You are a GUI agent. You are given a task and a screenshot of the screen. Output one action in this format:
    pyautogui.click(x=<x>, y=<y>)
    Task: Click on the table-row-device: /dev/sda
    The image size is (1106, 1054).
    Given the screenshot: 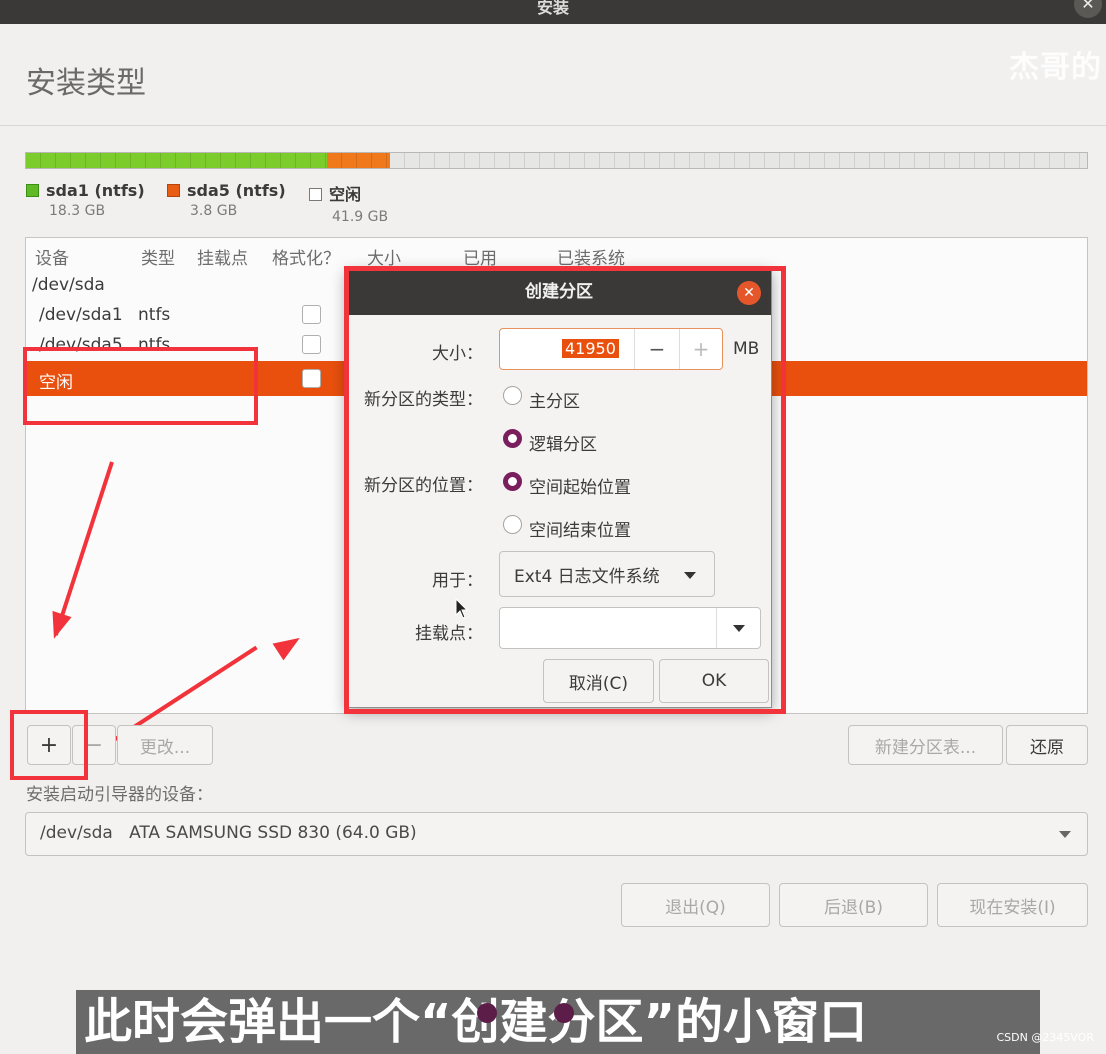 What is the action you would take?
    pyautogui.click(x=68, y=285)
    